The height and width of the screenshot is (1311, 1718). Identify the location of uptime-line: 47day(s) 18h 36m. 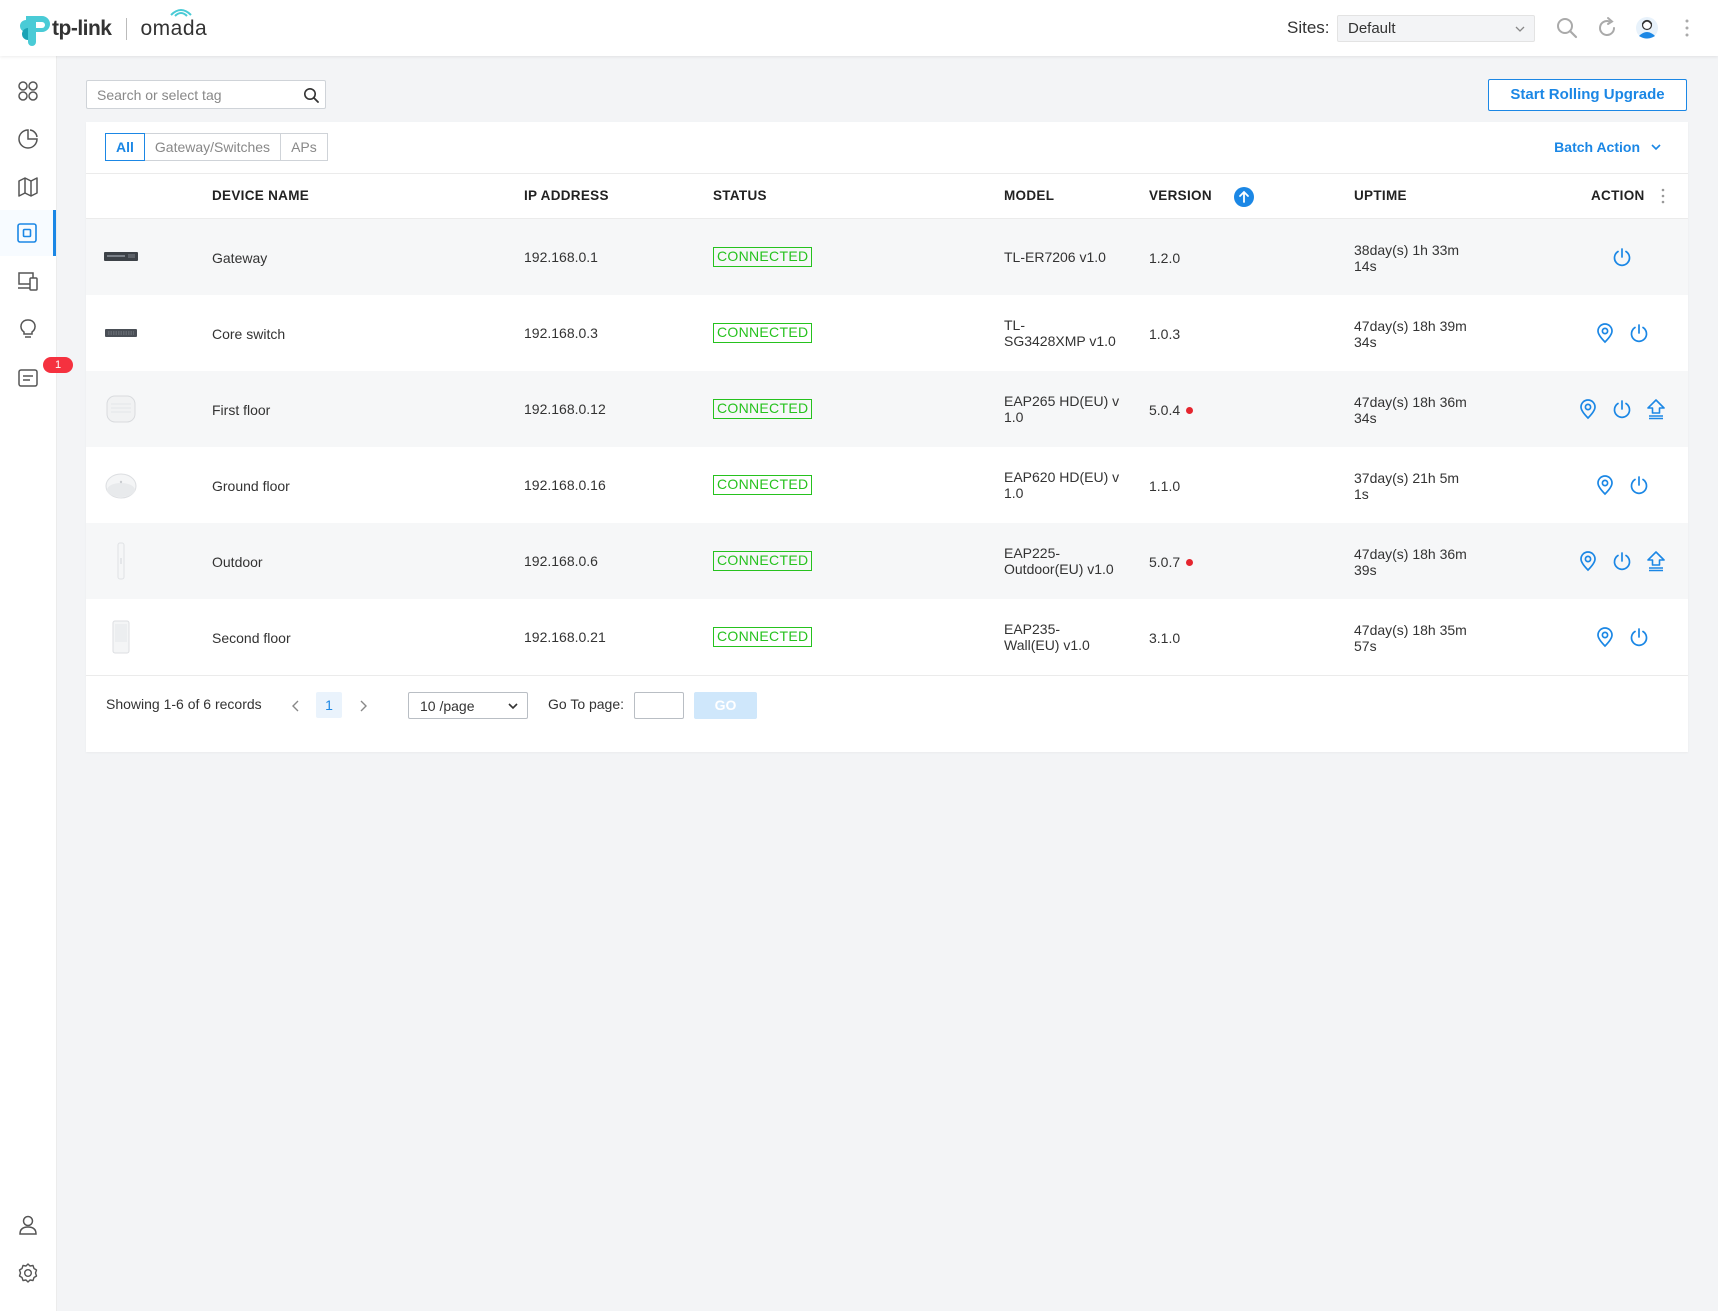
(1410, 402).